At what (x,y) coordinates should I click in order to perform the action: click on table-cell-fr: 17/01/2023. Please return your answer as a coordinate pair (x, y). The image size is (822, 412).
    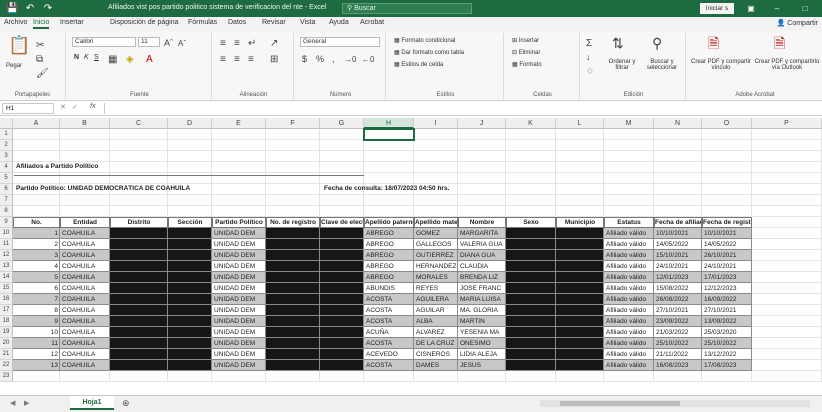
    Looking at the image, I should click on (727, 277).